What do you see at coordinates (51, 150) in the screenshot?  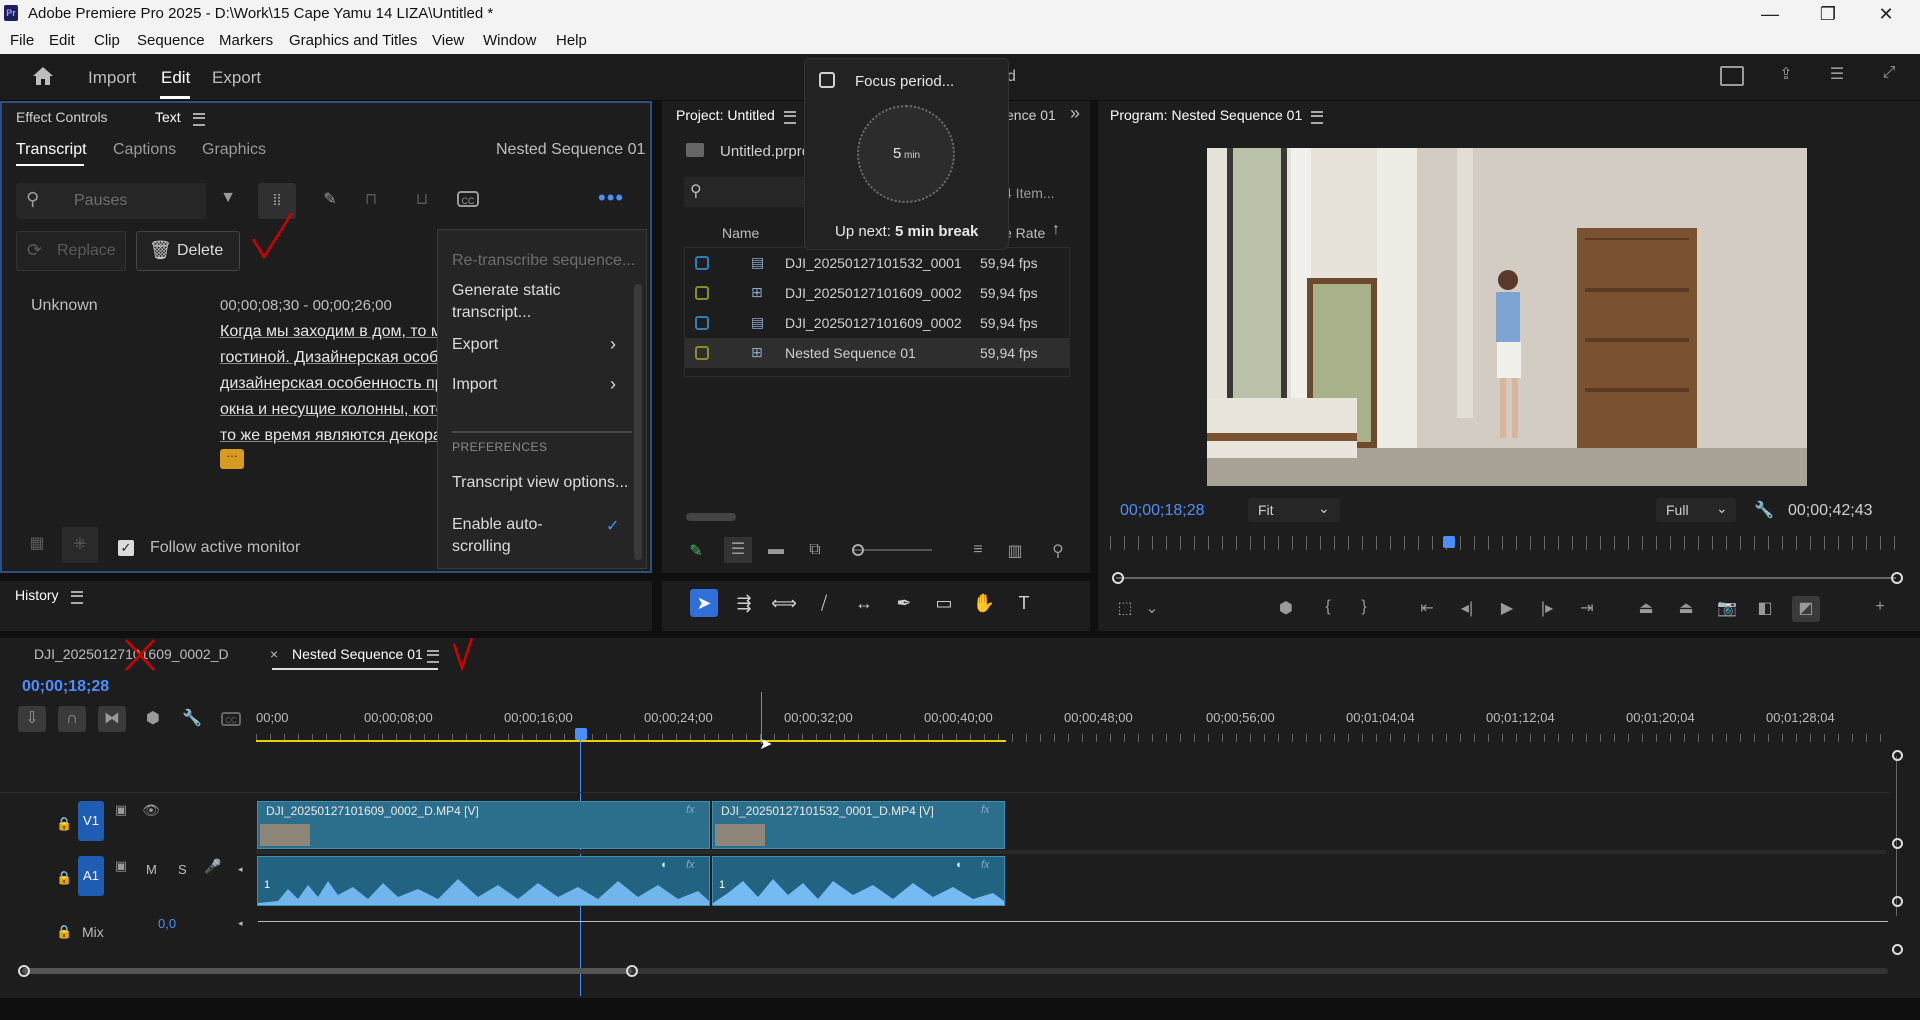 I see `subtab-transcript: Transcript` at bounding box center [51, 150].